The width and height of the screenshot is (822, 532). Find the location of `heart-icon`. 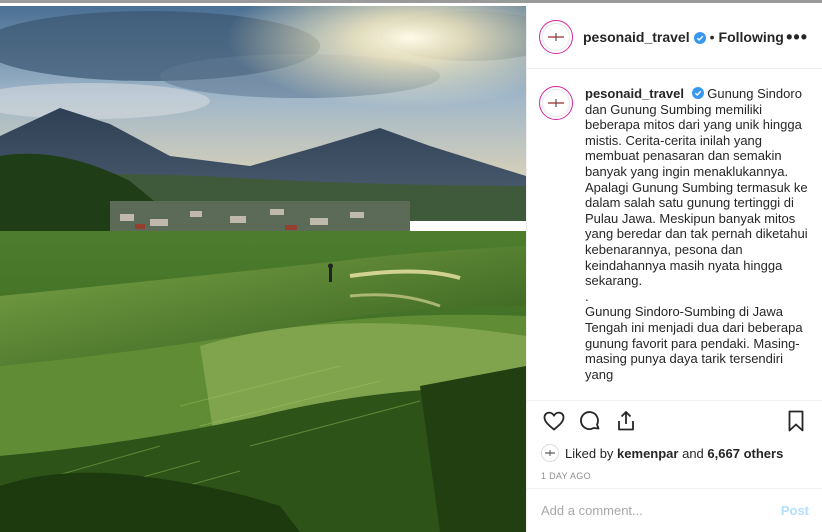

heart-icon is located at coordinates (554, 421).